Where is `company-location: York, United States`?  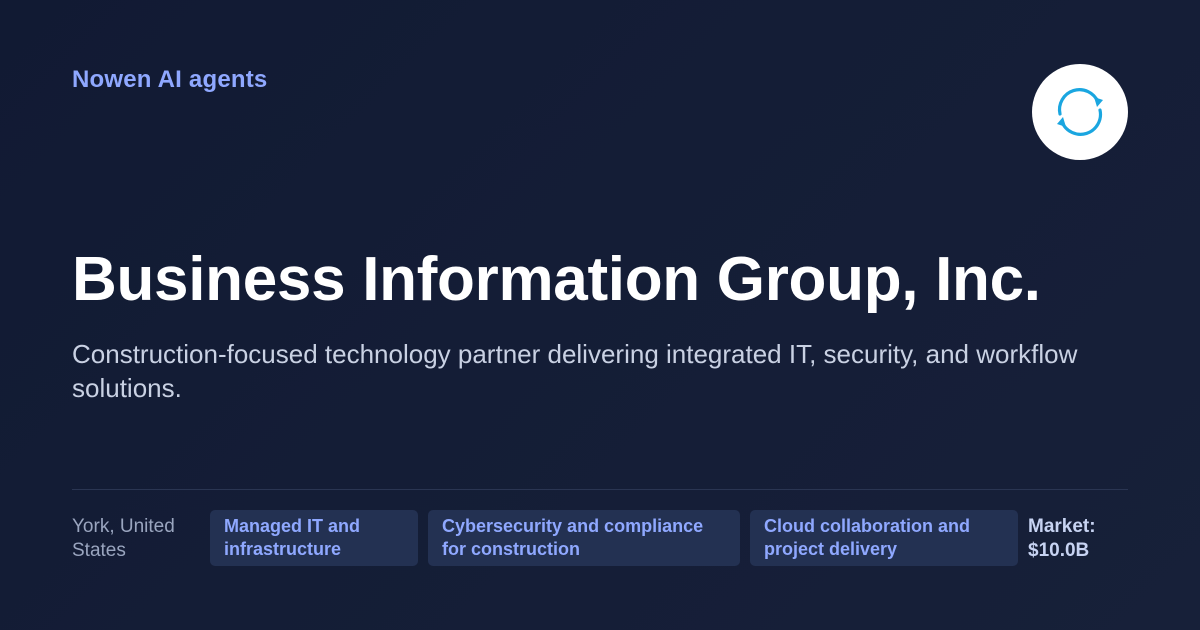 company-location: York, United States is located at coordinates (123, 538).